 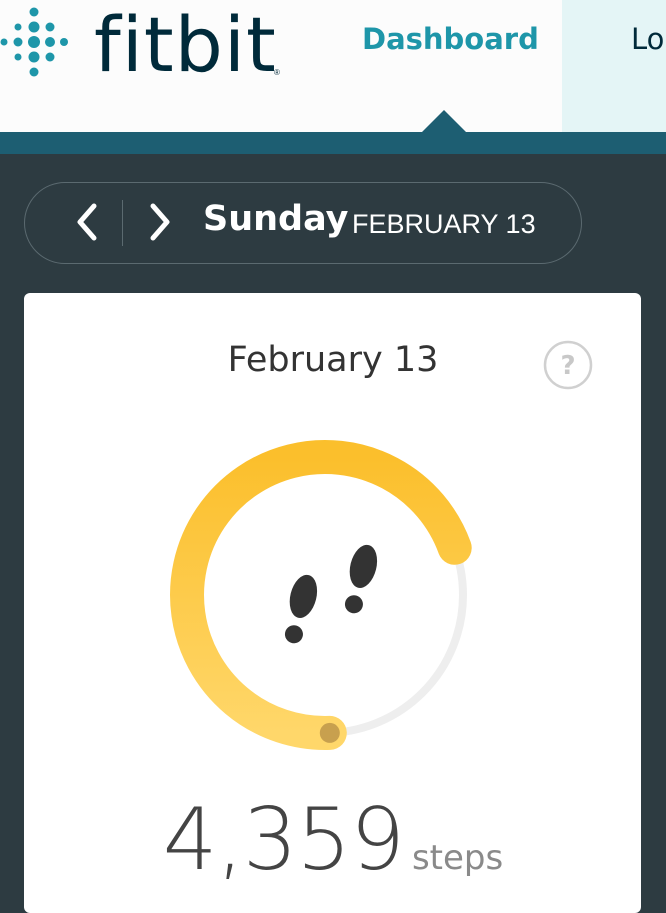 I want to click on steps-summary: 4,359 steps, so click(x=333, y=840).